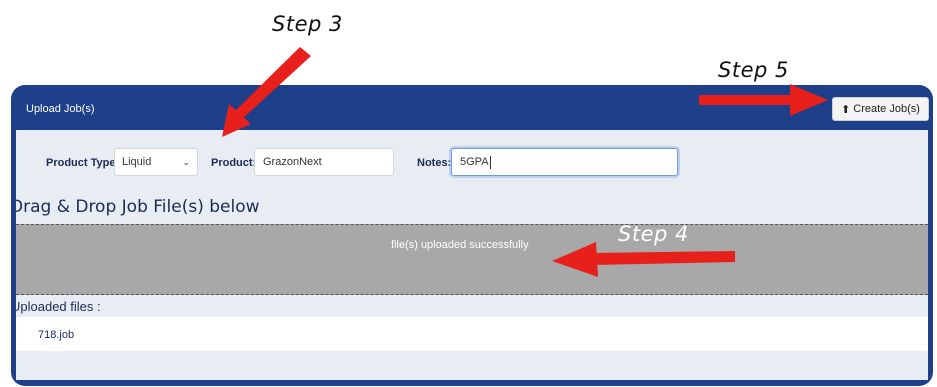 The height and width of the screenshot is (387, 937). I want to click on dropzone-title: Drag & Drop Job File(s) below, so click(138, 207).